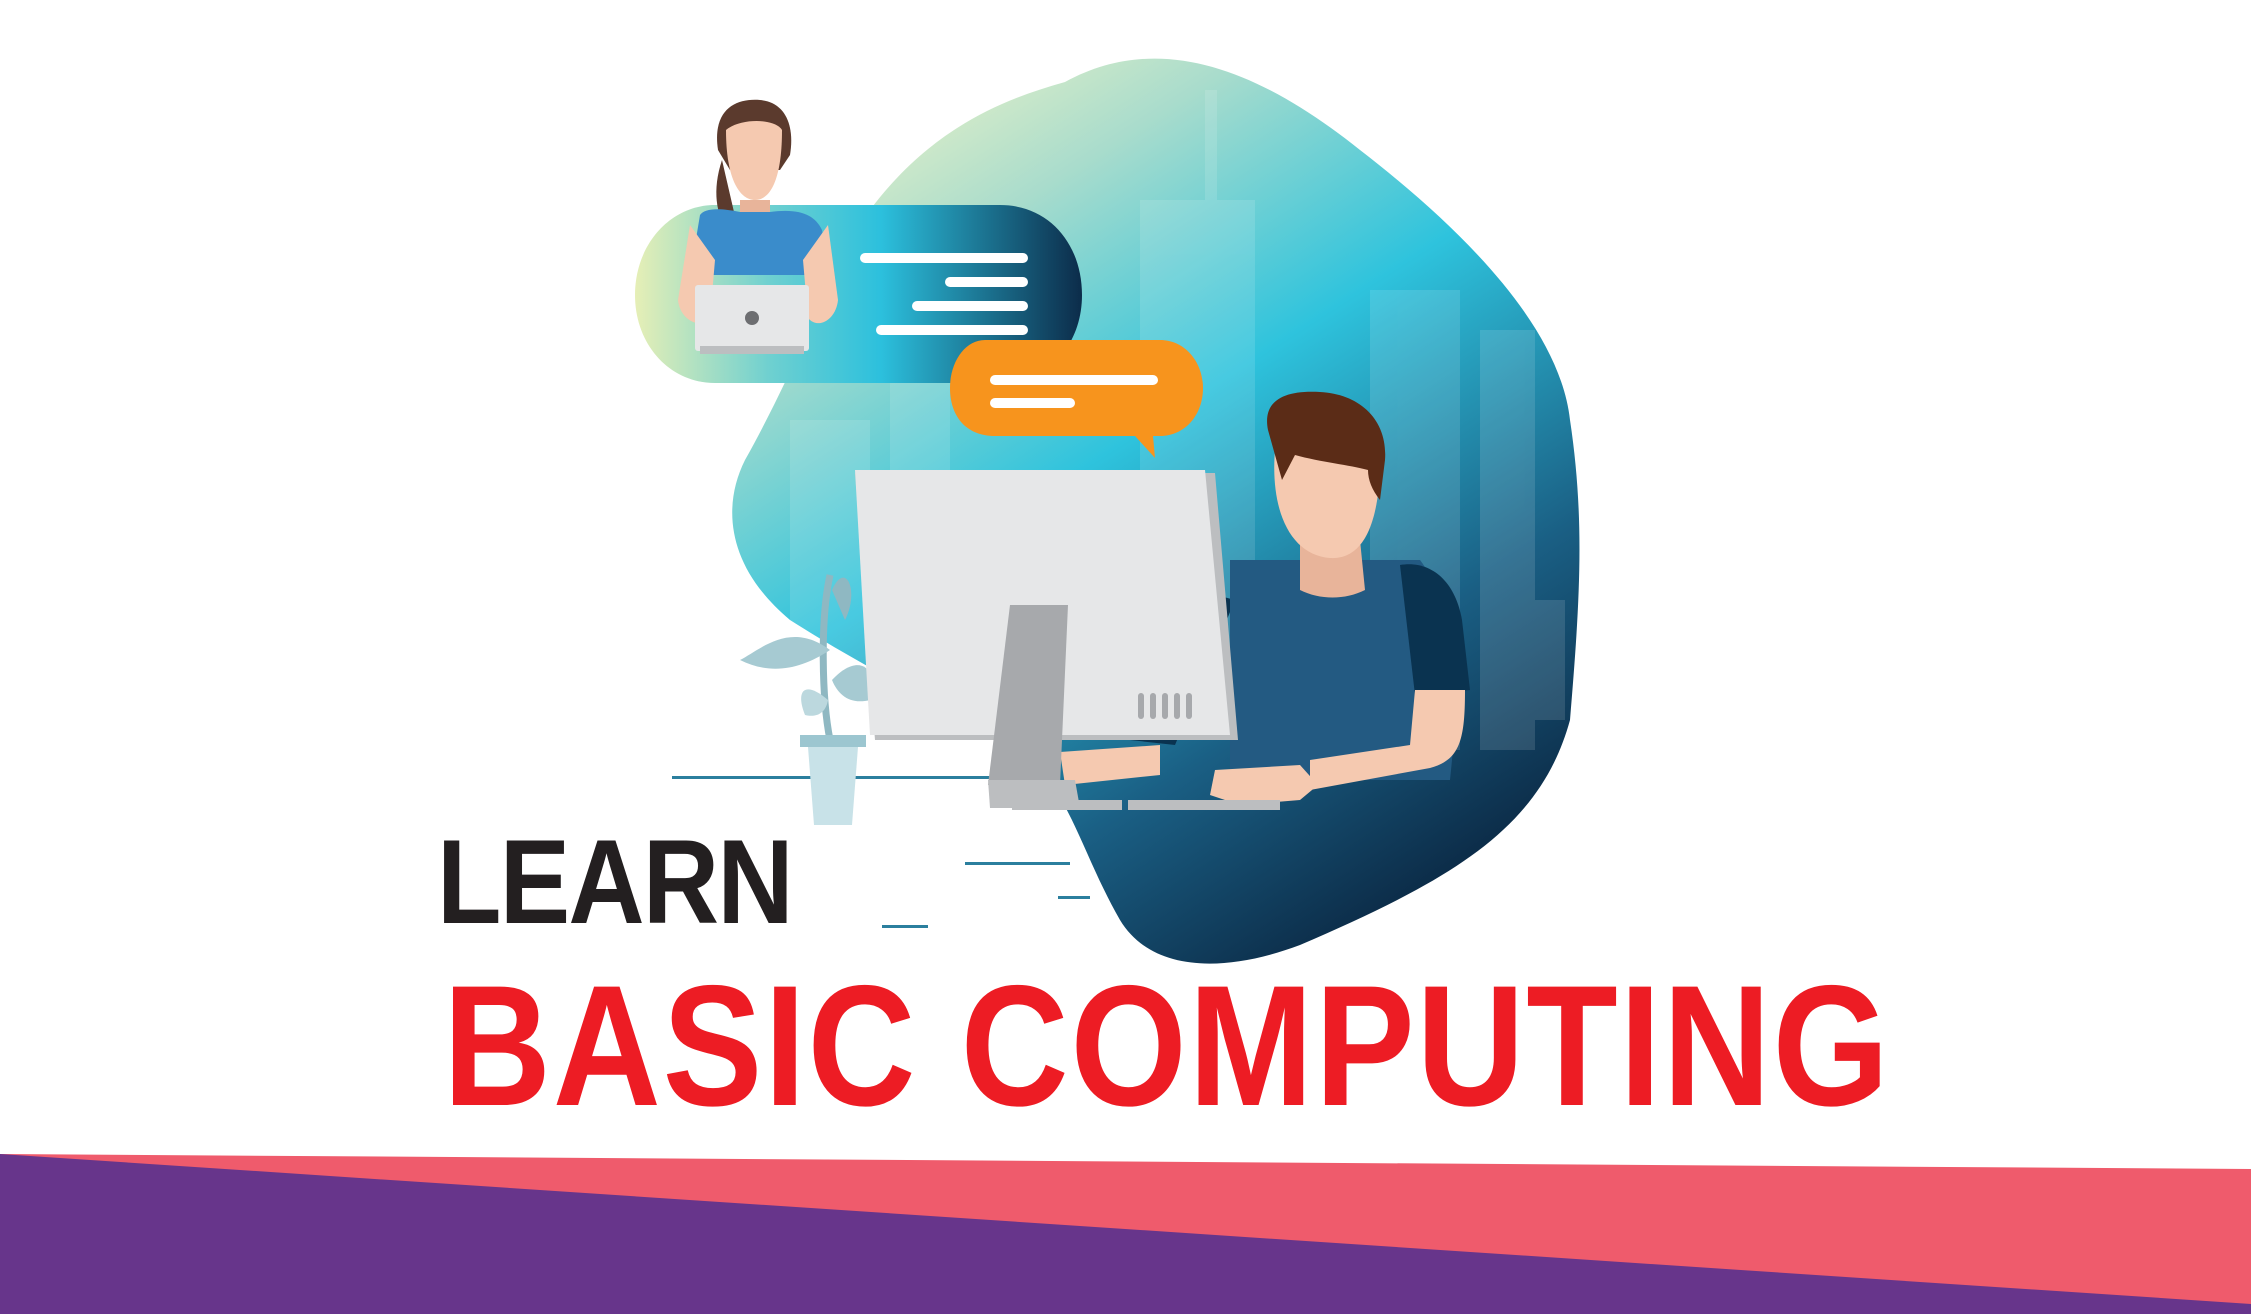 The image size is (2251, 1314). What do you see at coordinates (1125, 1234) in the screenshot?
I see `footer-band` at bounding box center [1125, 1234].